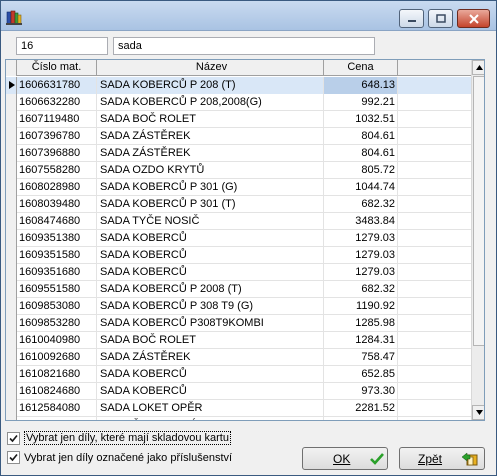 The width and height of the screenshot is (497, 476). I want to click on back-button: Zpět, so click(442, 458).